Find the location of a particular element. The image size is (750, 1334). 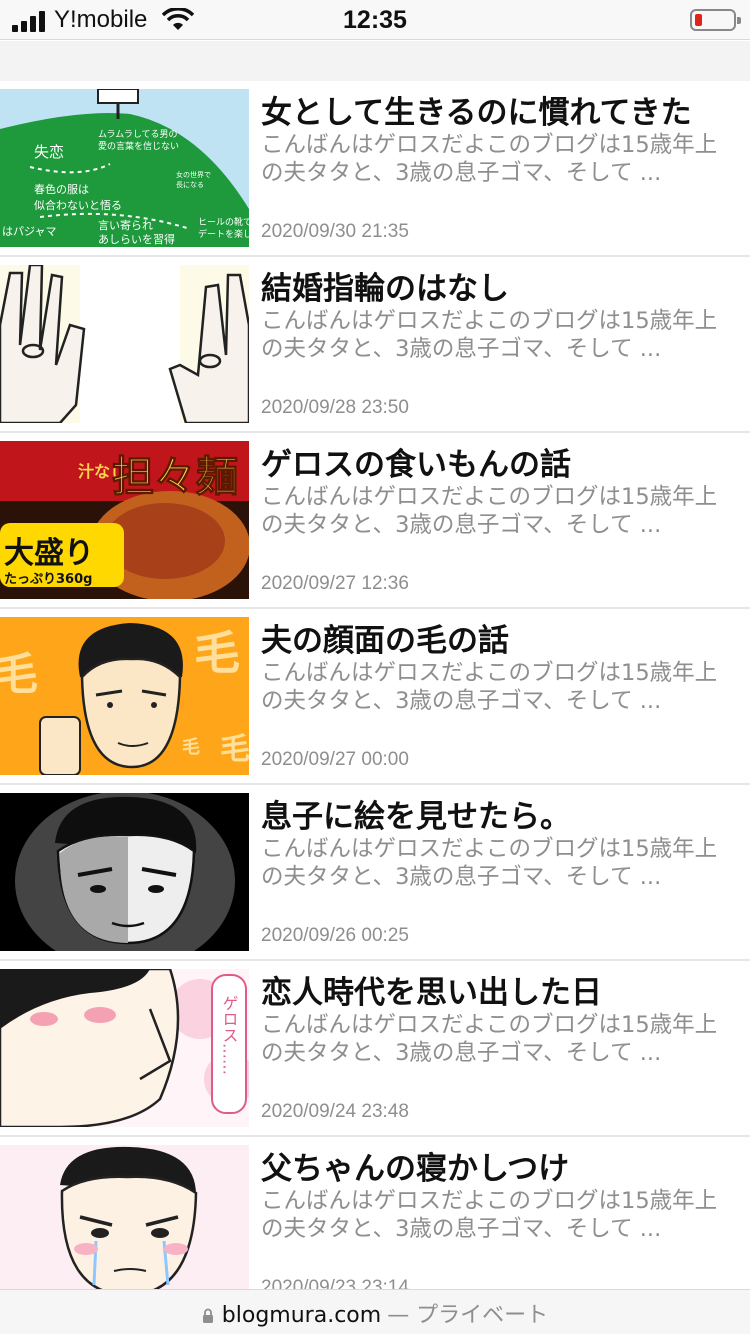

thumb-caption: 担々麺 is located at coordinates (175, 476).